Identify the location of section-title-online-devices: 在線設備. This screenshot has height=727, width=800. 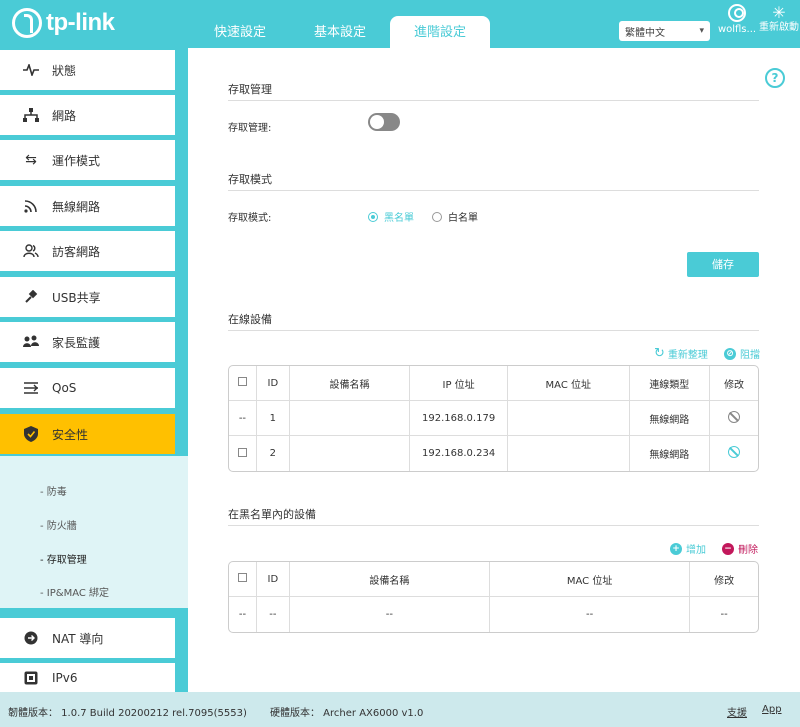
(250, 319).